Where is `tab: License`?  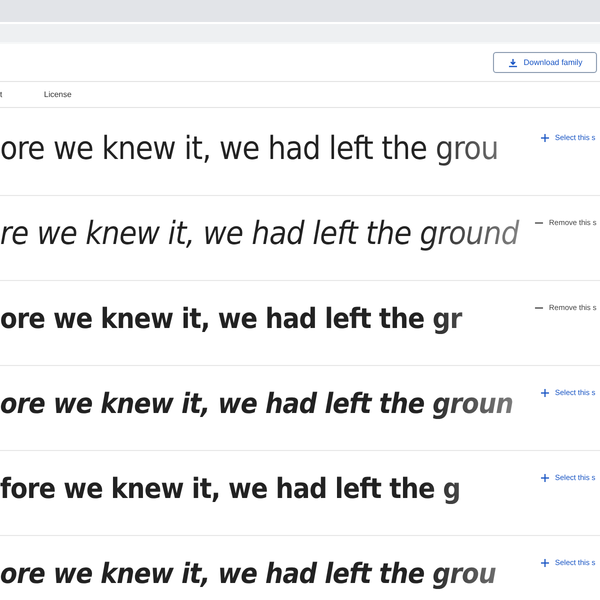 tab: License is located at coordinates (58, 94).